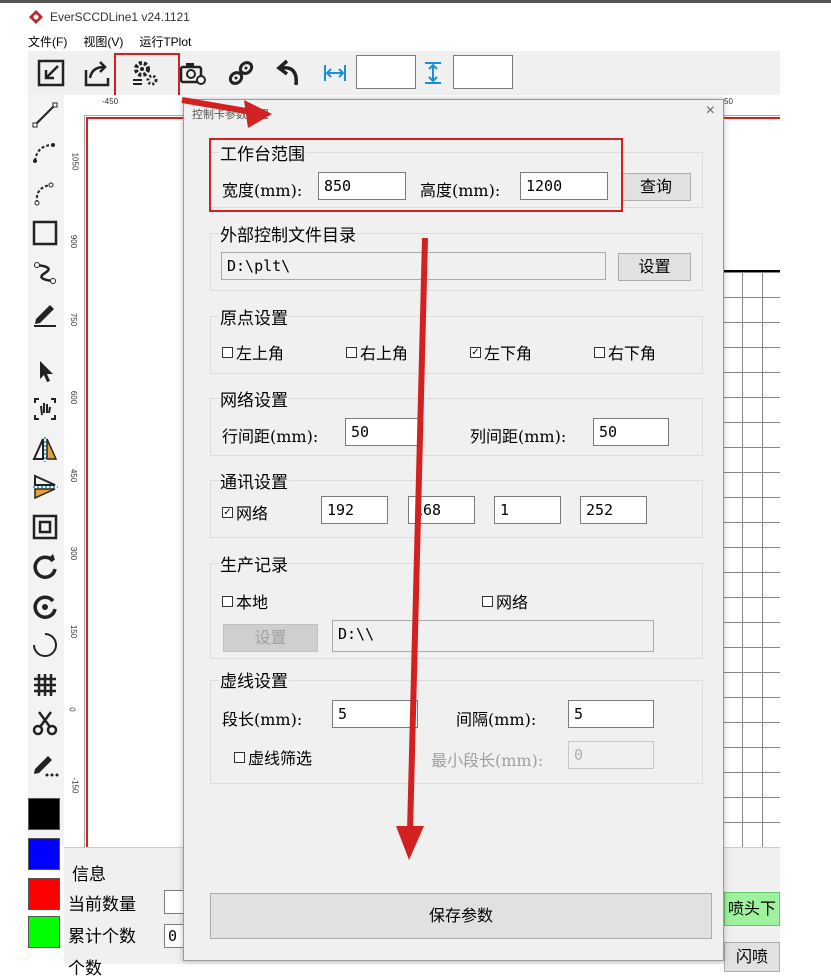 This screenshot has height=979, width=831. I want to click on origin-top-right-checkbox: 右上角, so click(377, 352).